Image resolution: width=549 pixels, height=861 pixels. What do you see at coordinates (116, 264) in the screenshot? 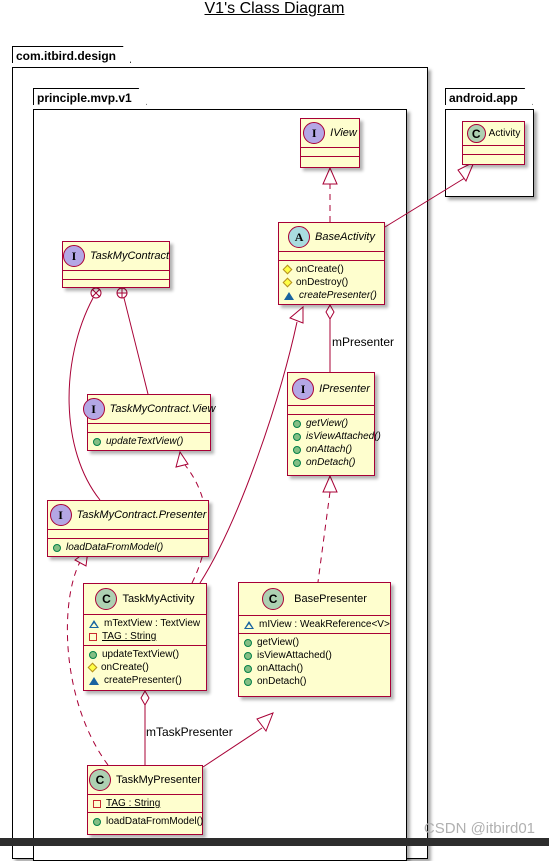
I see `class-taskmycontract: I TaskMyContract` at bounding box center [116, 264].